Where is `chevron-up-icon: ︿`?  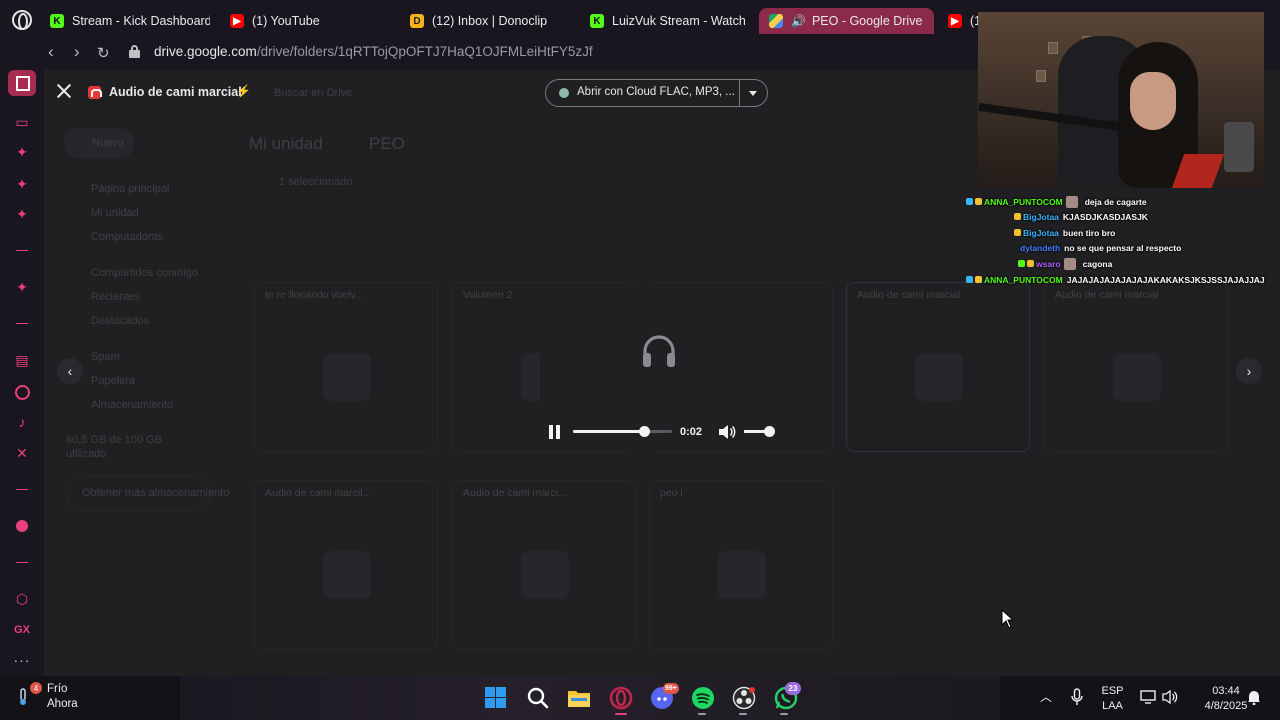 chevron-up-icon: ︿ is located at coordinates (1046, 696).